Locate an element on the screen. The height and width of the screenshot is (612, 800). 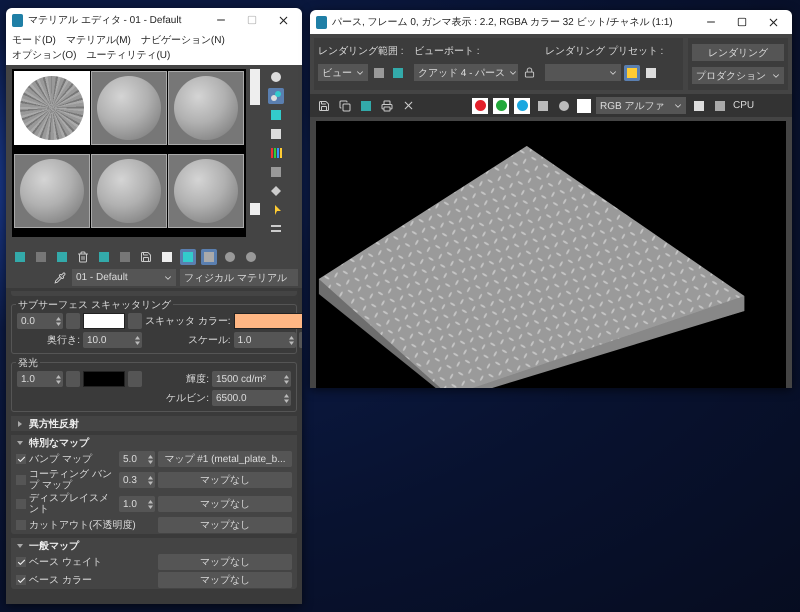
map-label: バンプ マップ is located at coordinates (61, 459).